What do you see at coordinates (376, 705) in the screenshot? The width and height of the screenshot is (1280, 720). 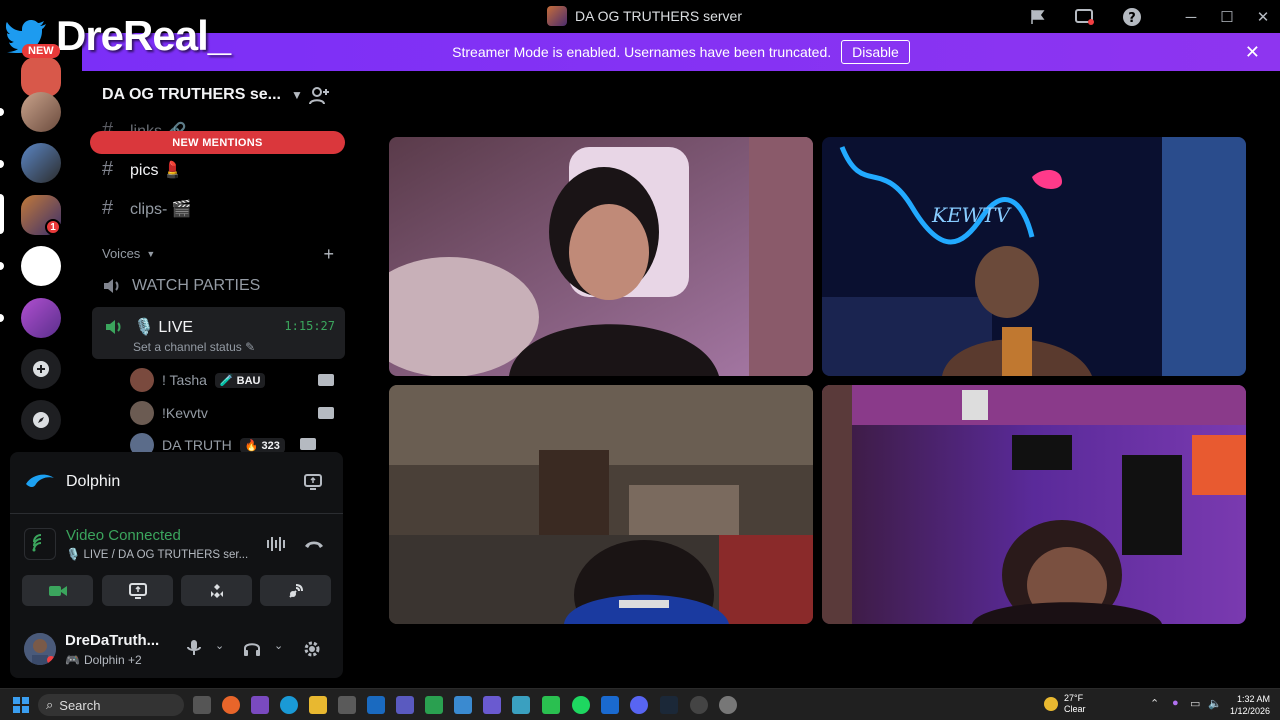 I see `outlook-icon` at bounding box center [376, 705].